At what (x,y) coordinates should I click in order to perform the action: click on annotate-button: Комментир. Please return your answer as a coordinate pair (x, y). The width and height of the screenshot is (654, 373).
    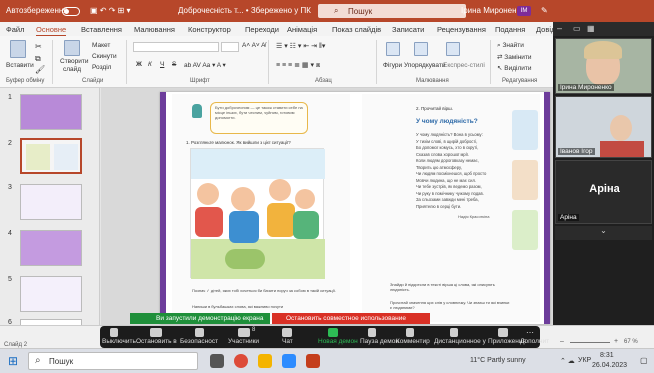
    Looking at the image, I should click on (413, 341).